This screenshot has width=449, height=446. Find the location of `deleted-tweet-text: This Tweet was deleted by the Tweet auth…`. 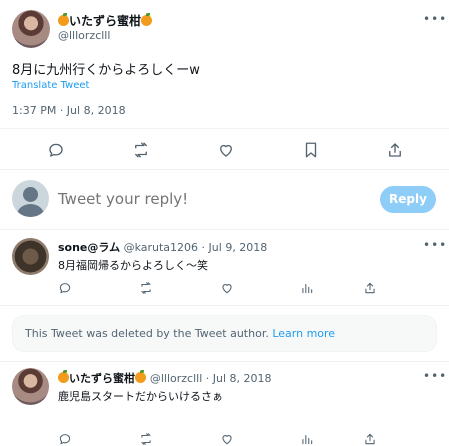

deleted-tweet-text: This Tweet was deleted by the Tweet auth… is located at coordinates (147, 333).